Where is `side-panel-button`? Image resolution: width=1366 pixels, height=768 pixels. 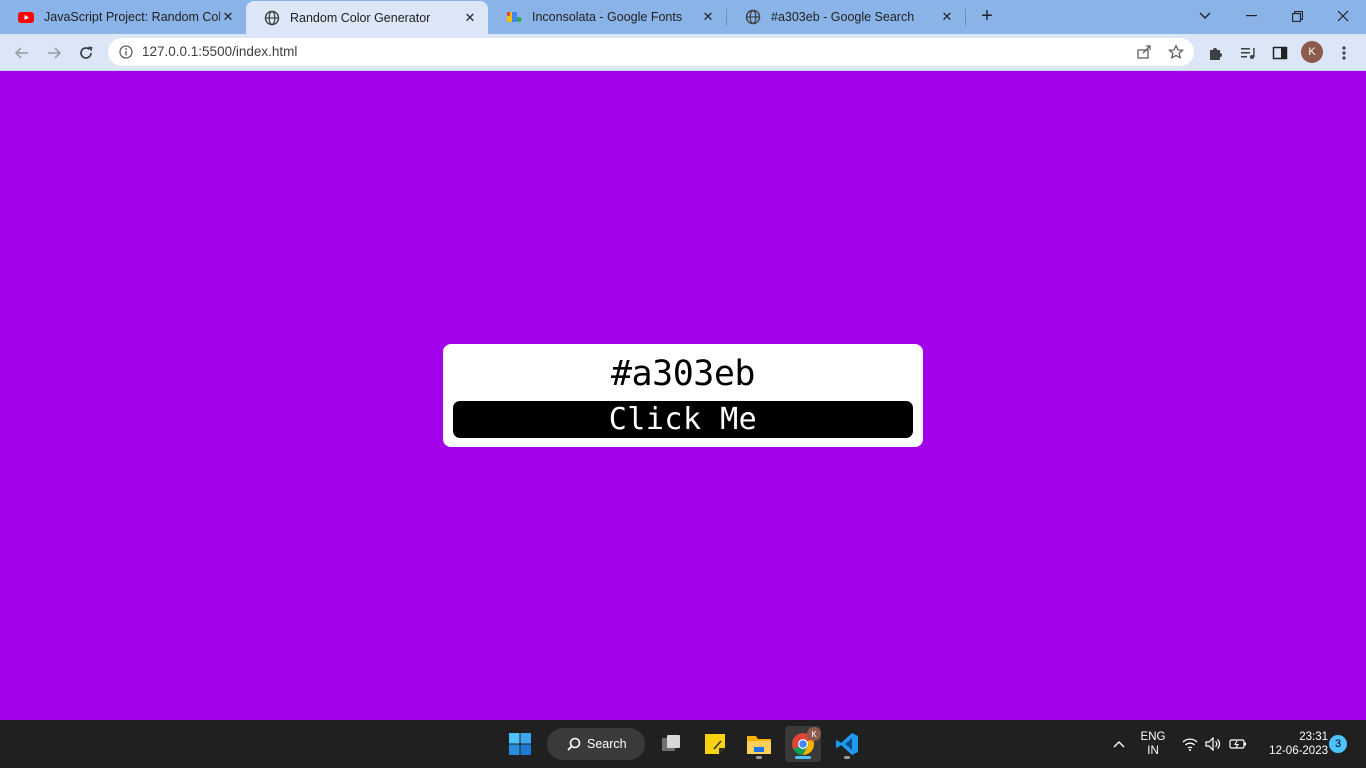 side-panel-button is located at coordinates (1280, 53).